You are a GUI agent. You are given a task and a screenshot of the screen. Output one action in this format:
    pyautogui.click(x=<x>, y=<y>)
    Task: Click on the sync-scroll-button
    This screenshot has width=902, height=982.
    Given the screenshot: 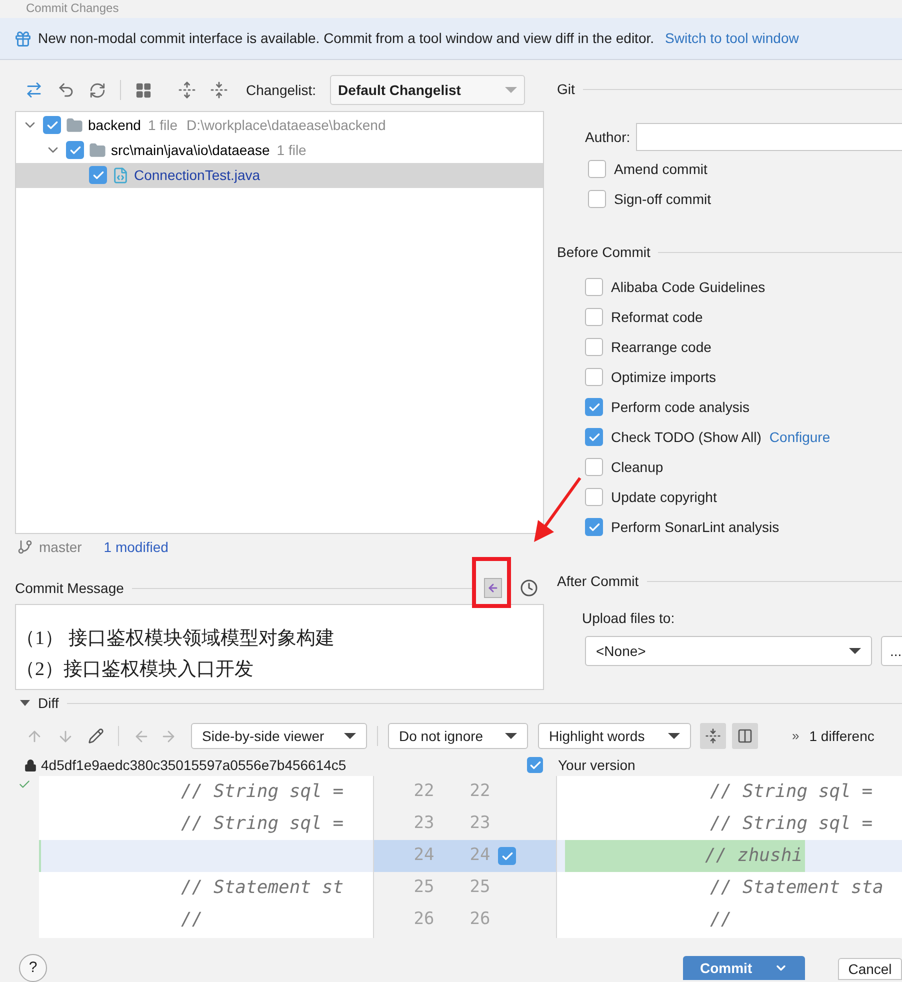 What is the action you would take?
    pyautogui.click(x=745, y=736)
    